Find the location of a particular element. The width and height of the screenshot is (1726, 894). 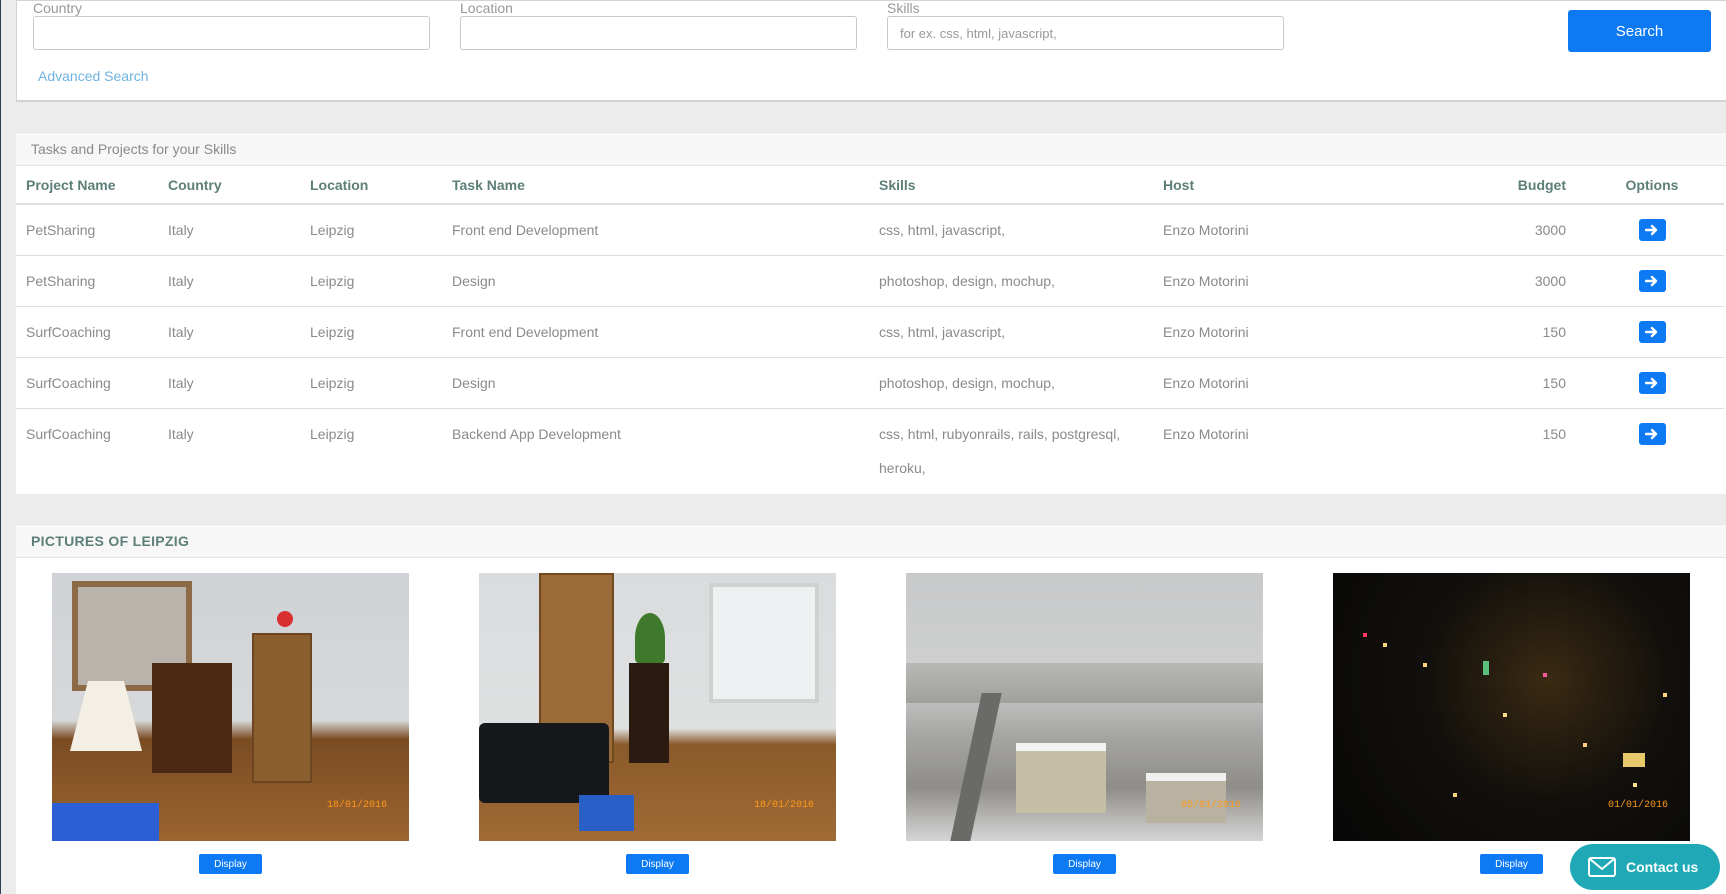

photo-date-stamp: 01/01/2016 is located at coordinates (1637, 805).